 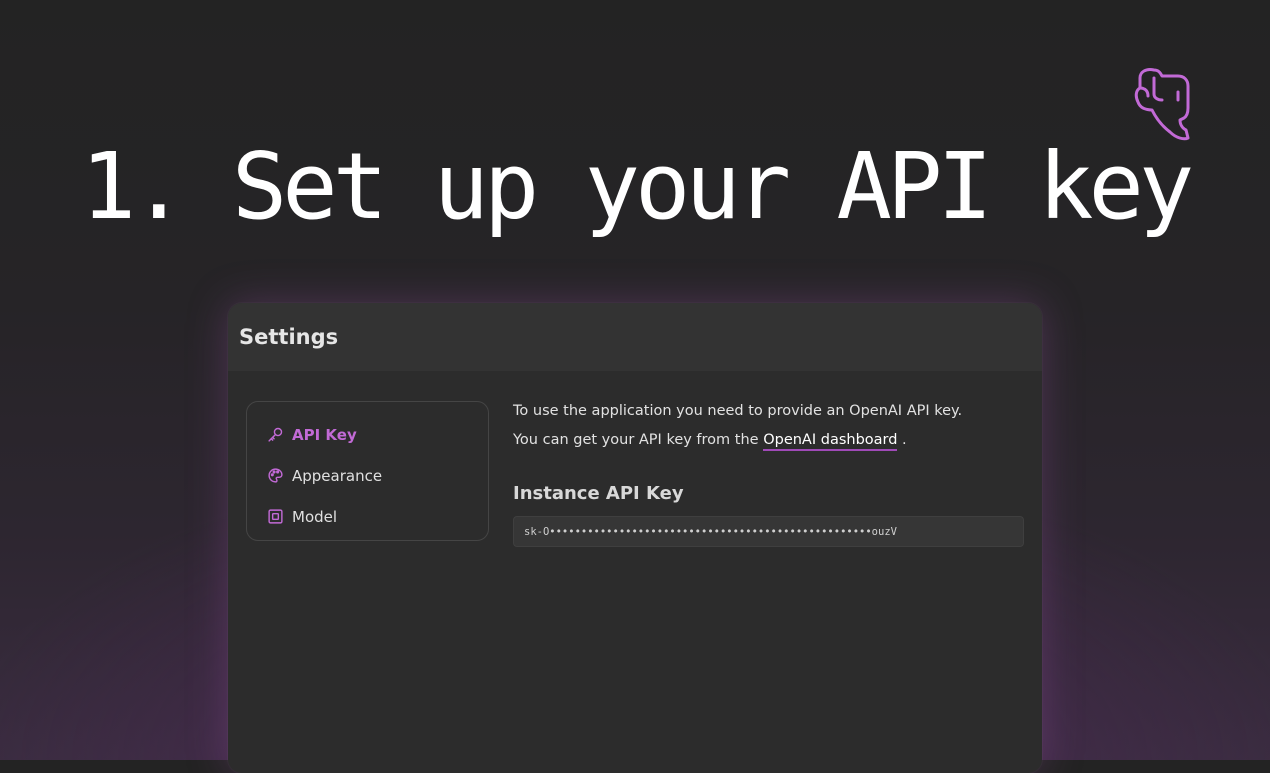 What do you see at coordinates (635, 337) in the screenshot?
I see `settings-titlebar: Settings` at bounding box center [635, 337].